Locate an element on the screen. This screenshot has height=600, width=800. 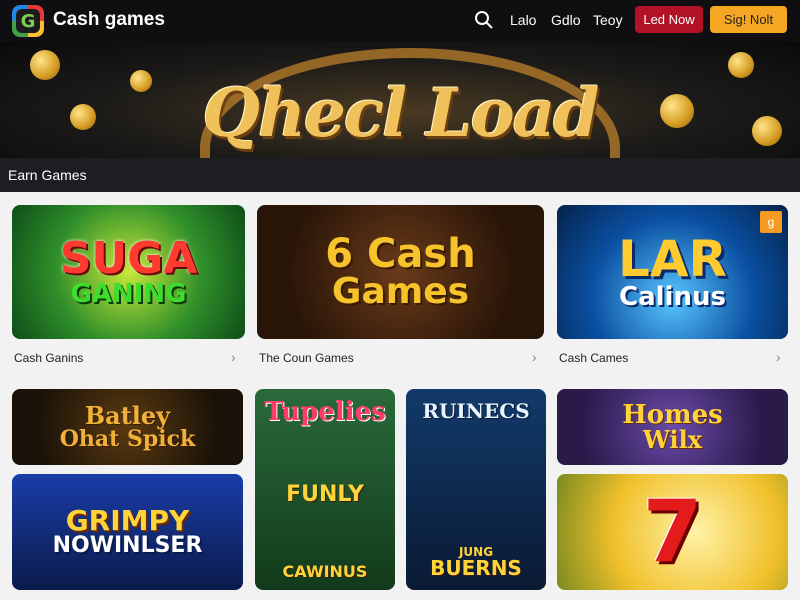
logo-letter: G is located at coordinates (28, 21).